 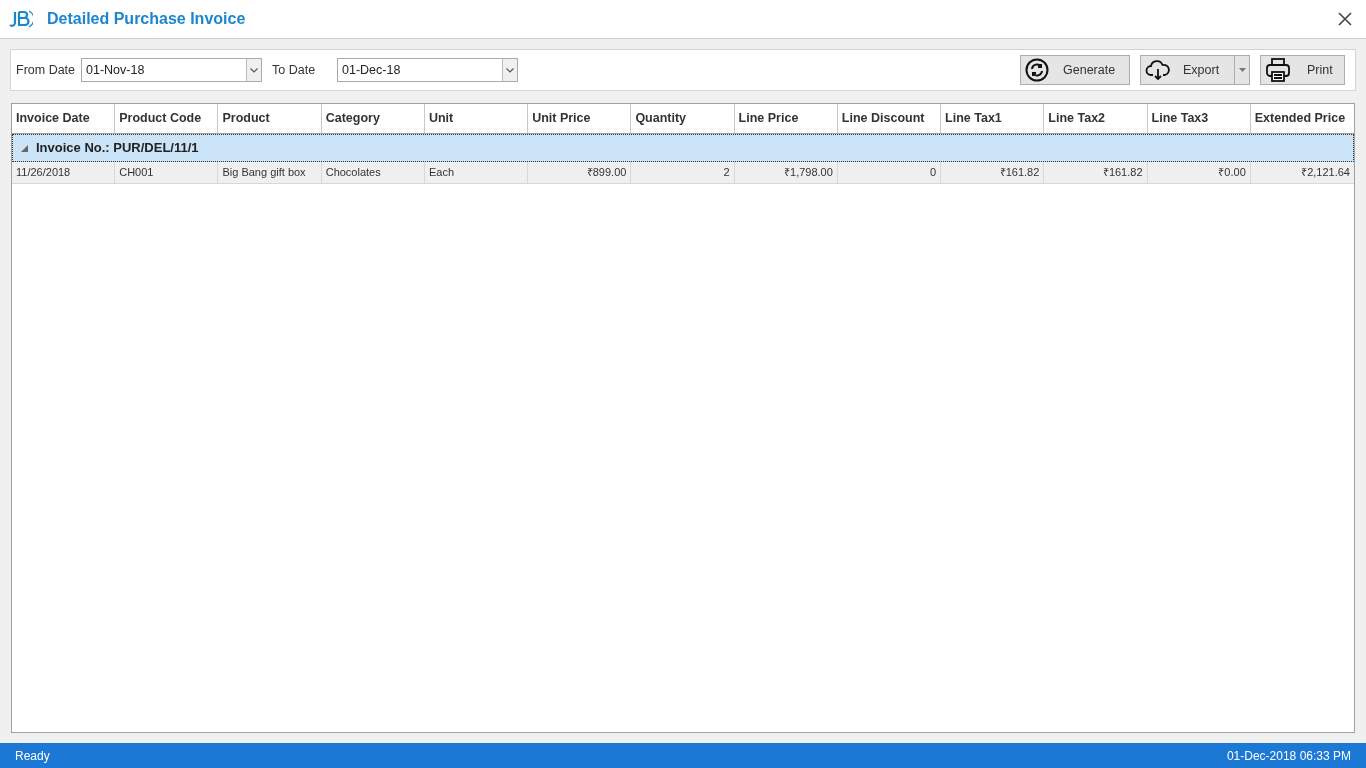 I want to click on group-label: Invoice No.: PUR/DEL/11/1, so click(x=117, y=148).